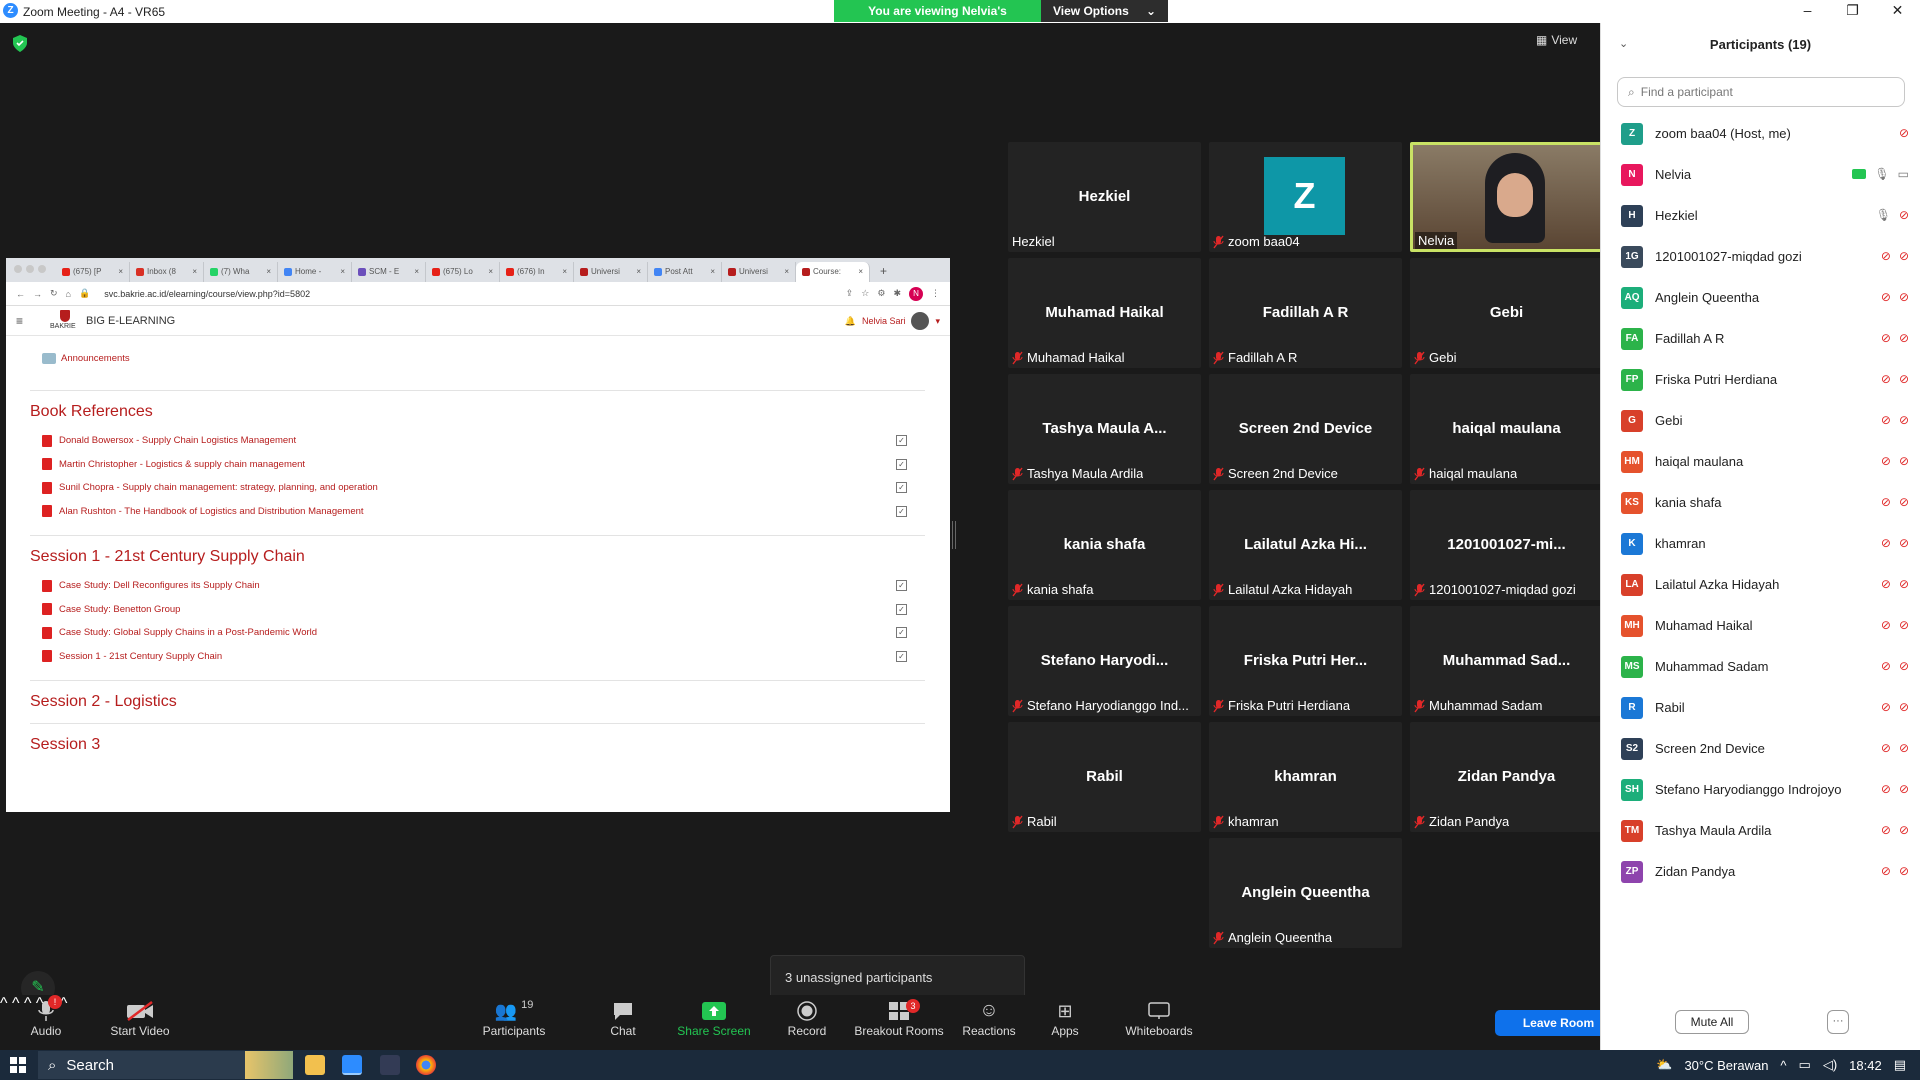 This screenshot has width=1920, height=1080. What do you see at coordinates (477, 557) in the screenshot?
I see `section-title: Session 1 - 21st Century Supply Chain` at bounding box center [477, 557].